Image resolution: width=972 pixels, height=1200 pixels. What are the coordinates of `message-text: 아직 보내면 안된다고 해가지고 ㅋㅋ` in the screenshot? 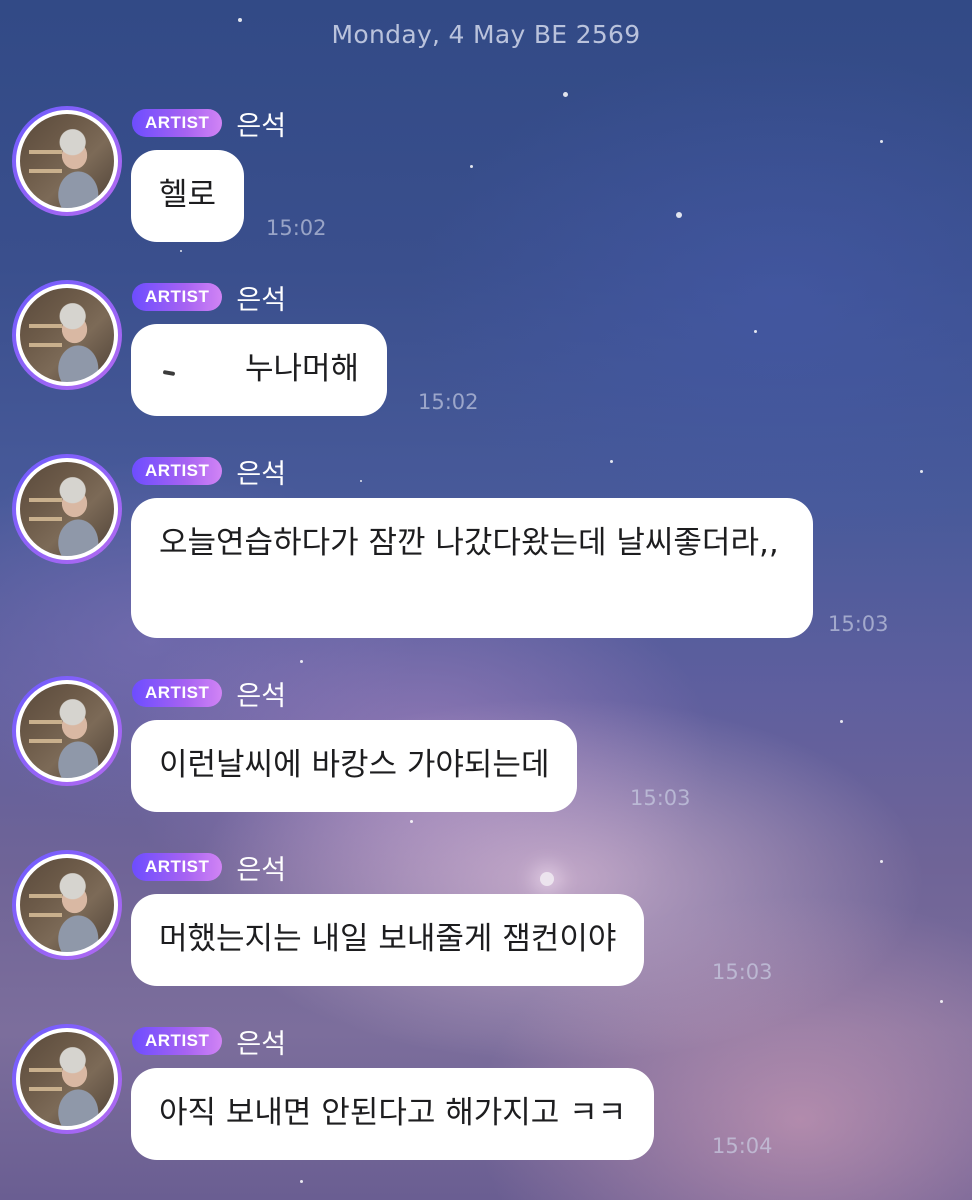 It's located at (393, 1113).